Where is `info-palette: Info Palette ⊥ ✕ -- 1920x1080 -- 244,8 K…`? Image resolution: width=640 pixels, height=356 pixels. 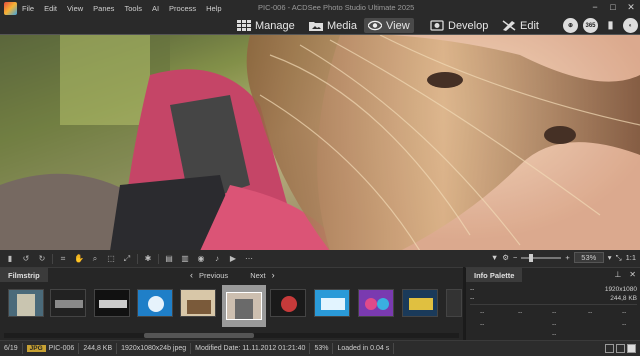 info-palette: Info Palette ⊥ ✕ -- 1920x1080 -- 244,8 K… is located at coordinates (552, 303).